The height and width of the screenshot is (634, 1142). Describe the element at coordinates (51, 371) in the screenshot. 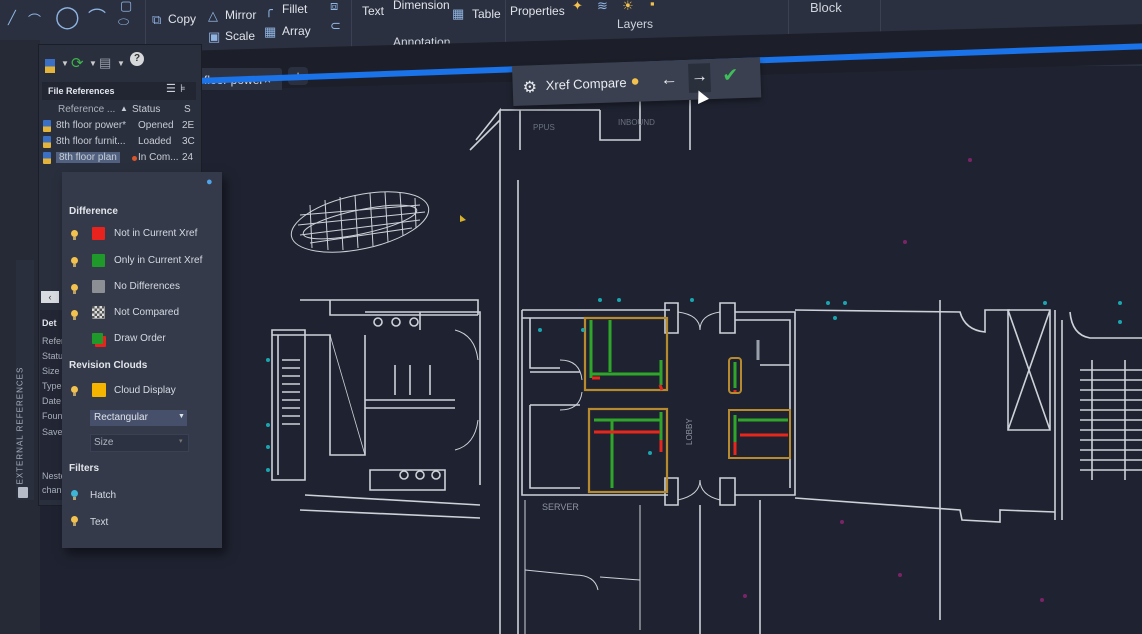

I see `detail-field: Size` at that location.